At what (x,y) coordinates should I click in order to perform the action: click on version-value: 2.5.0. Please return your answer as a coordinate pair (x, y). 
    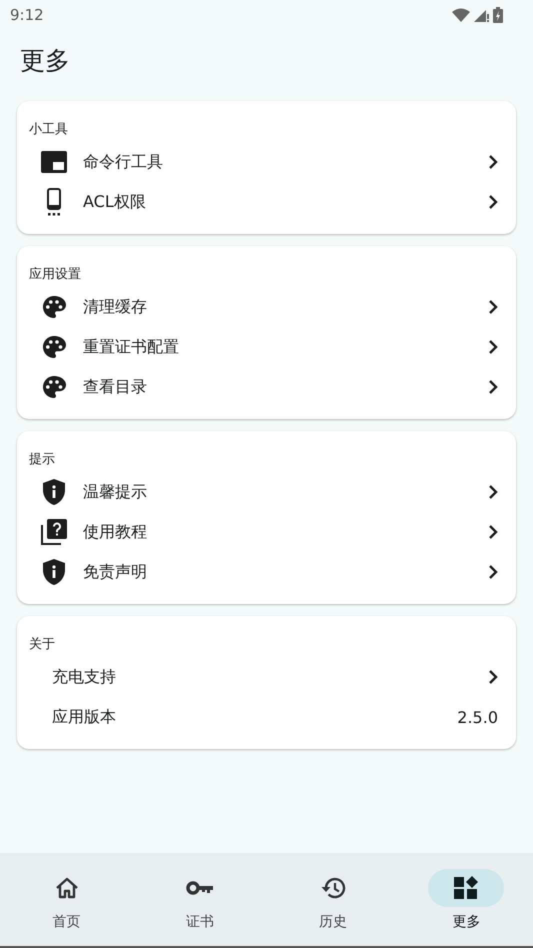
    Looking at the image, I should click on (477, 717).